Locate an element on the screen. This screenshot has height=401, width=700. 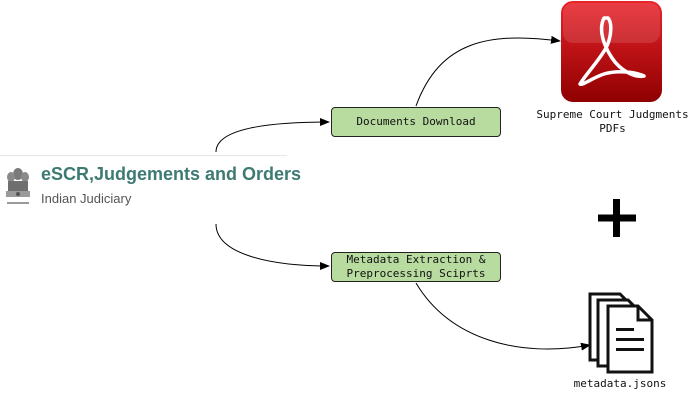
arrow-download-to-pdfs is located at coordinates (488, 71).